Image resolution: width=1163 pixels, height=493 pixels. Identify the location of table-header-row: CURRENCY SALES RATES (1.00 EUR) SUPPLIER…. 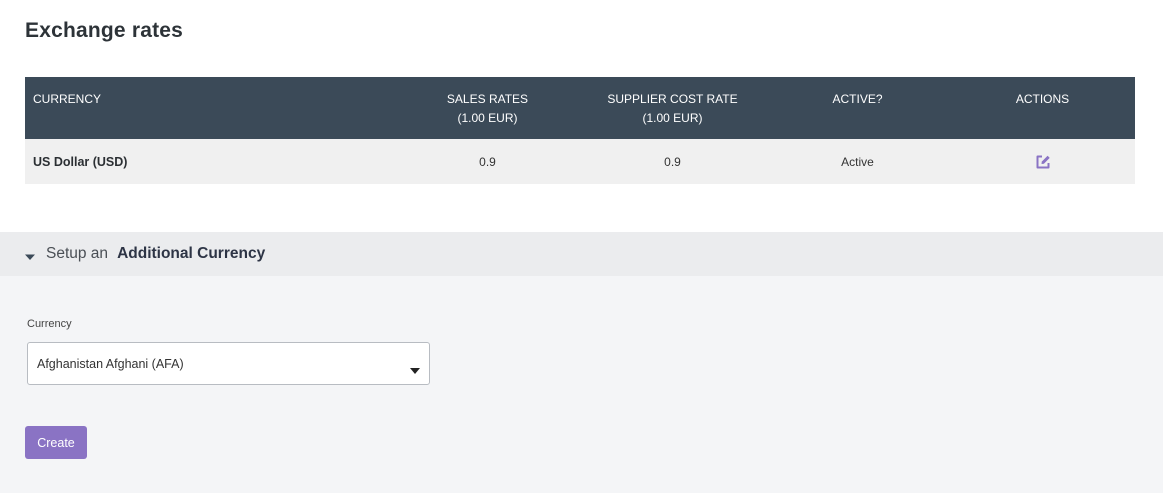
(580, 108).